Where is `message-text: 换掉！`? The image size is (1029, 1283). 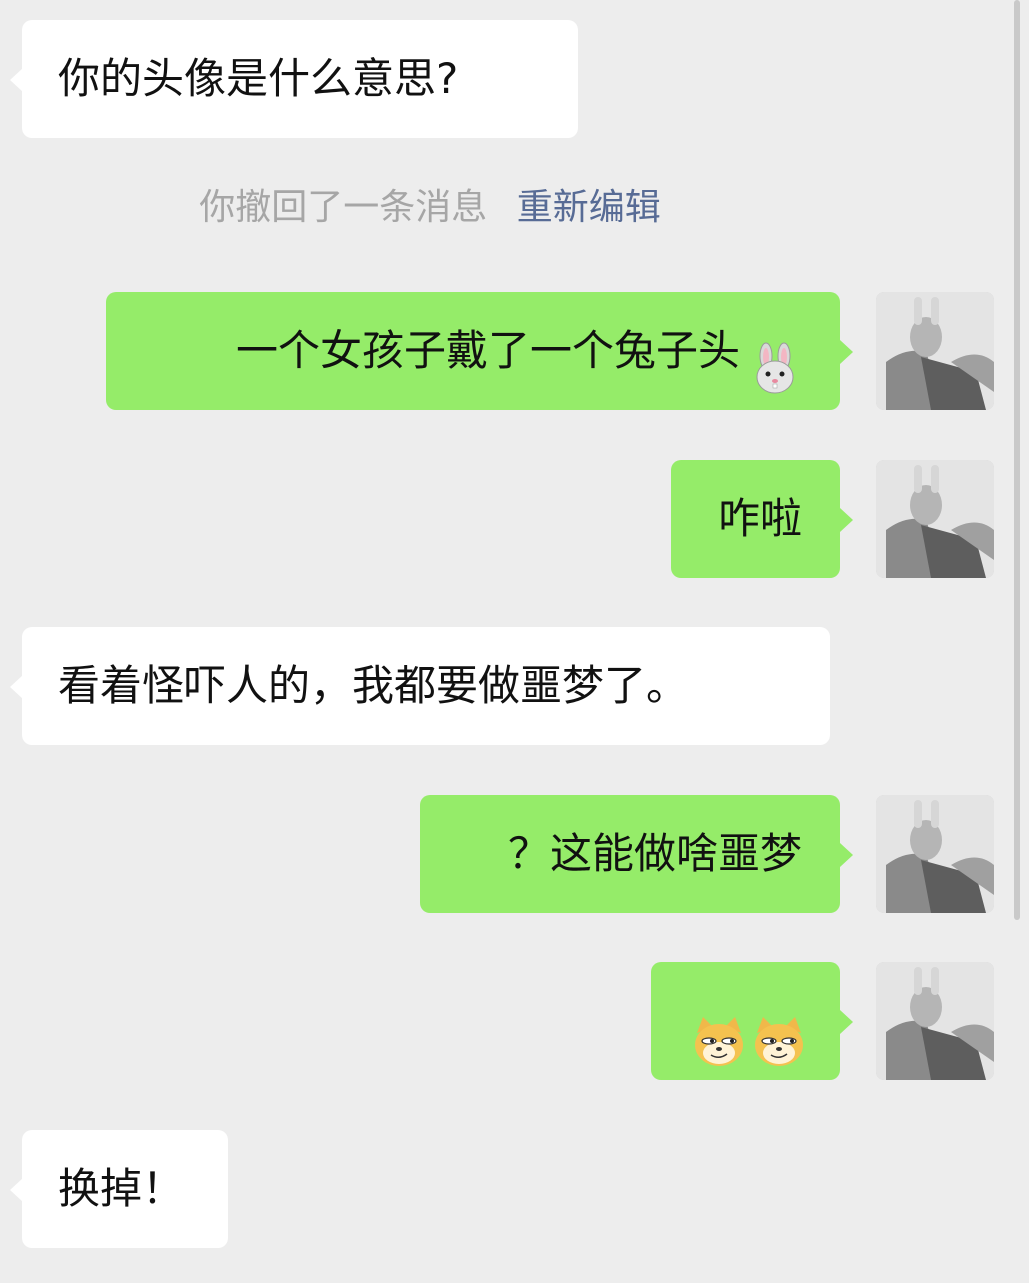 message-text: 换掉！ is located at coordinates (121, 1188).